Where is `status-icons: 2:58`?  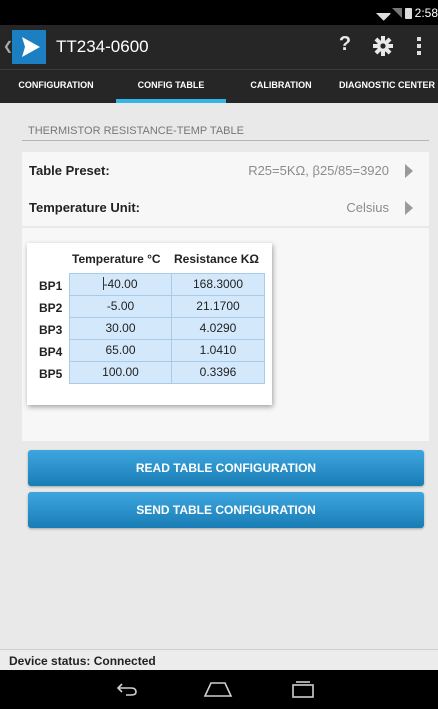
status-icons: 2:58 is located at coordinates (406, 13).